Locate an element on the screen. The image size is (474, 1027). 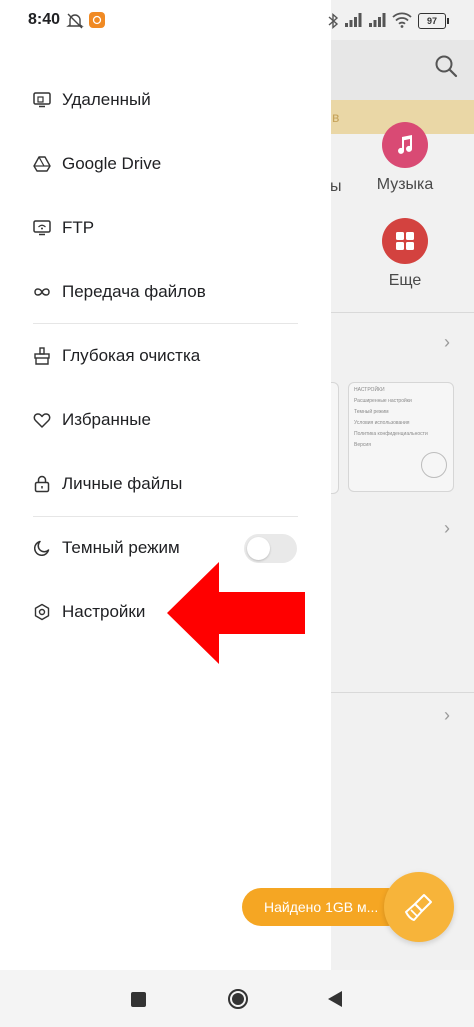
drawer-item-label: Передача файлов is located at coordinates (134, 291).